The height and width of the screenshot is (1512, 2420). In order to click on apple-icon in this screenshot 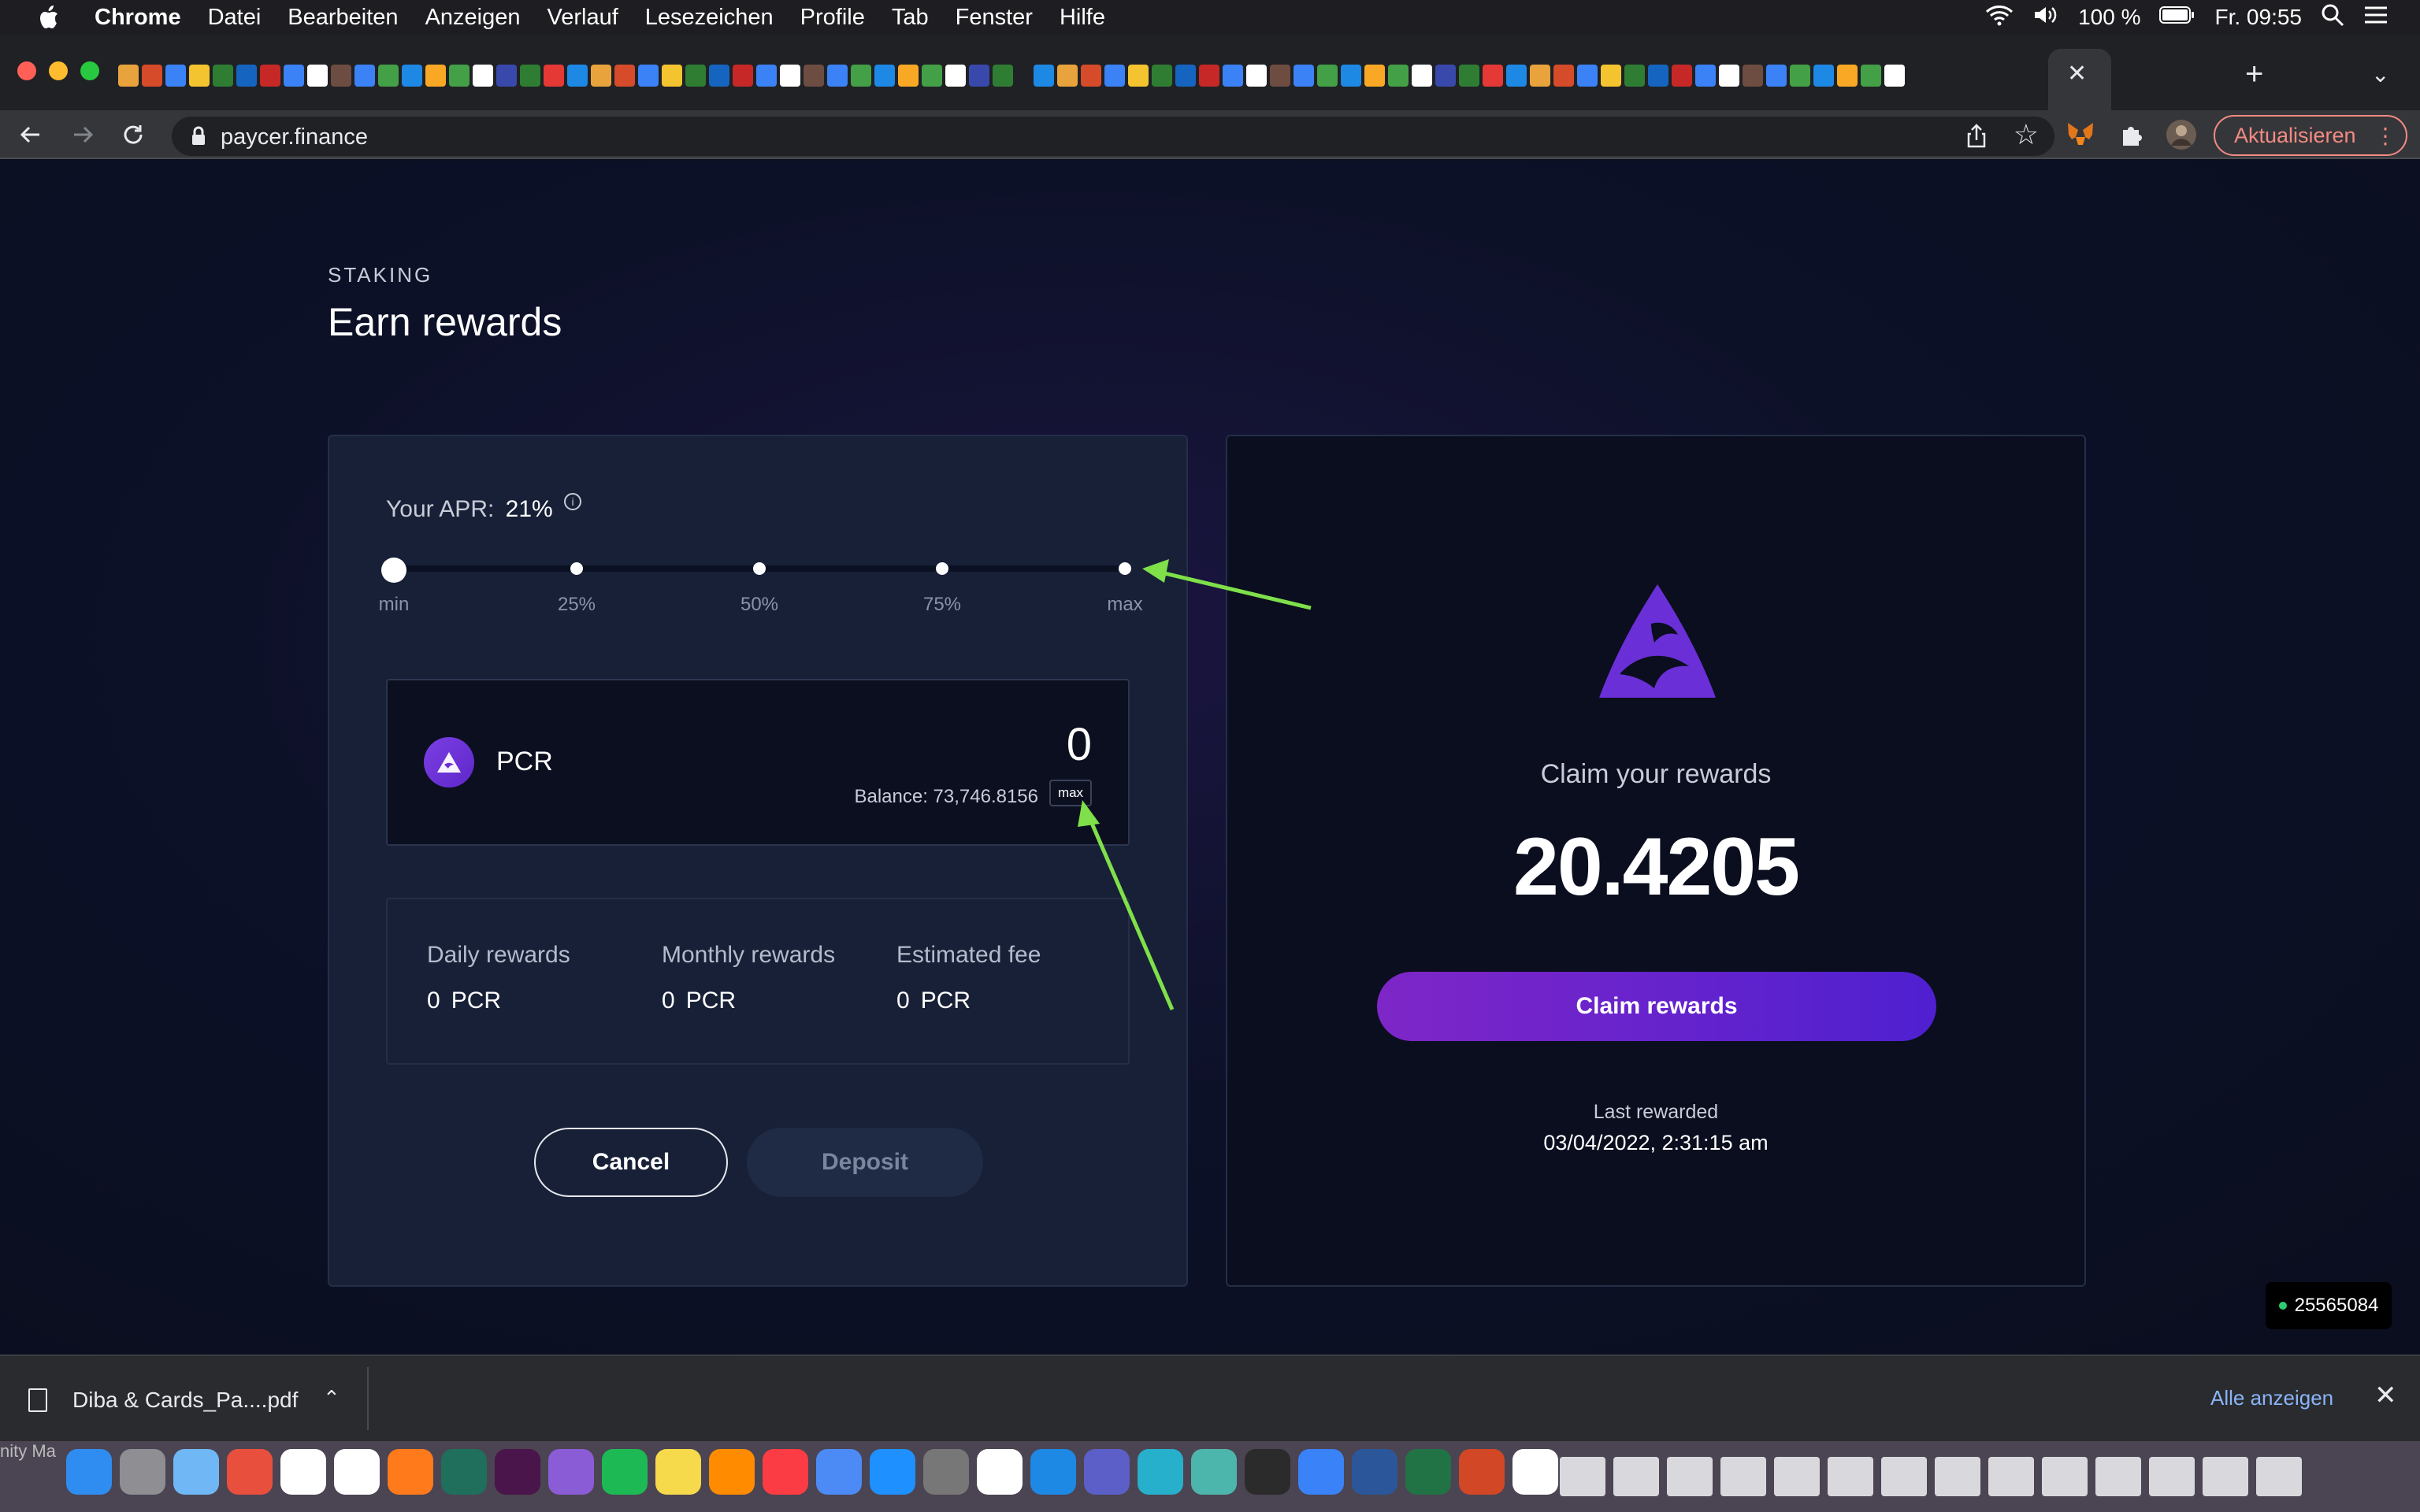, I will do `click(49, 17)`.